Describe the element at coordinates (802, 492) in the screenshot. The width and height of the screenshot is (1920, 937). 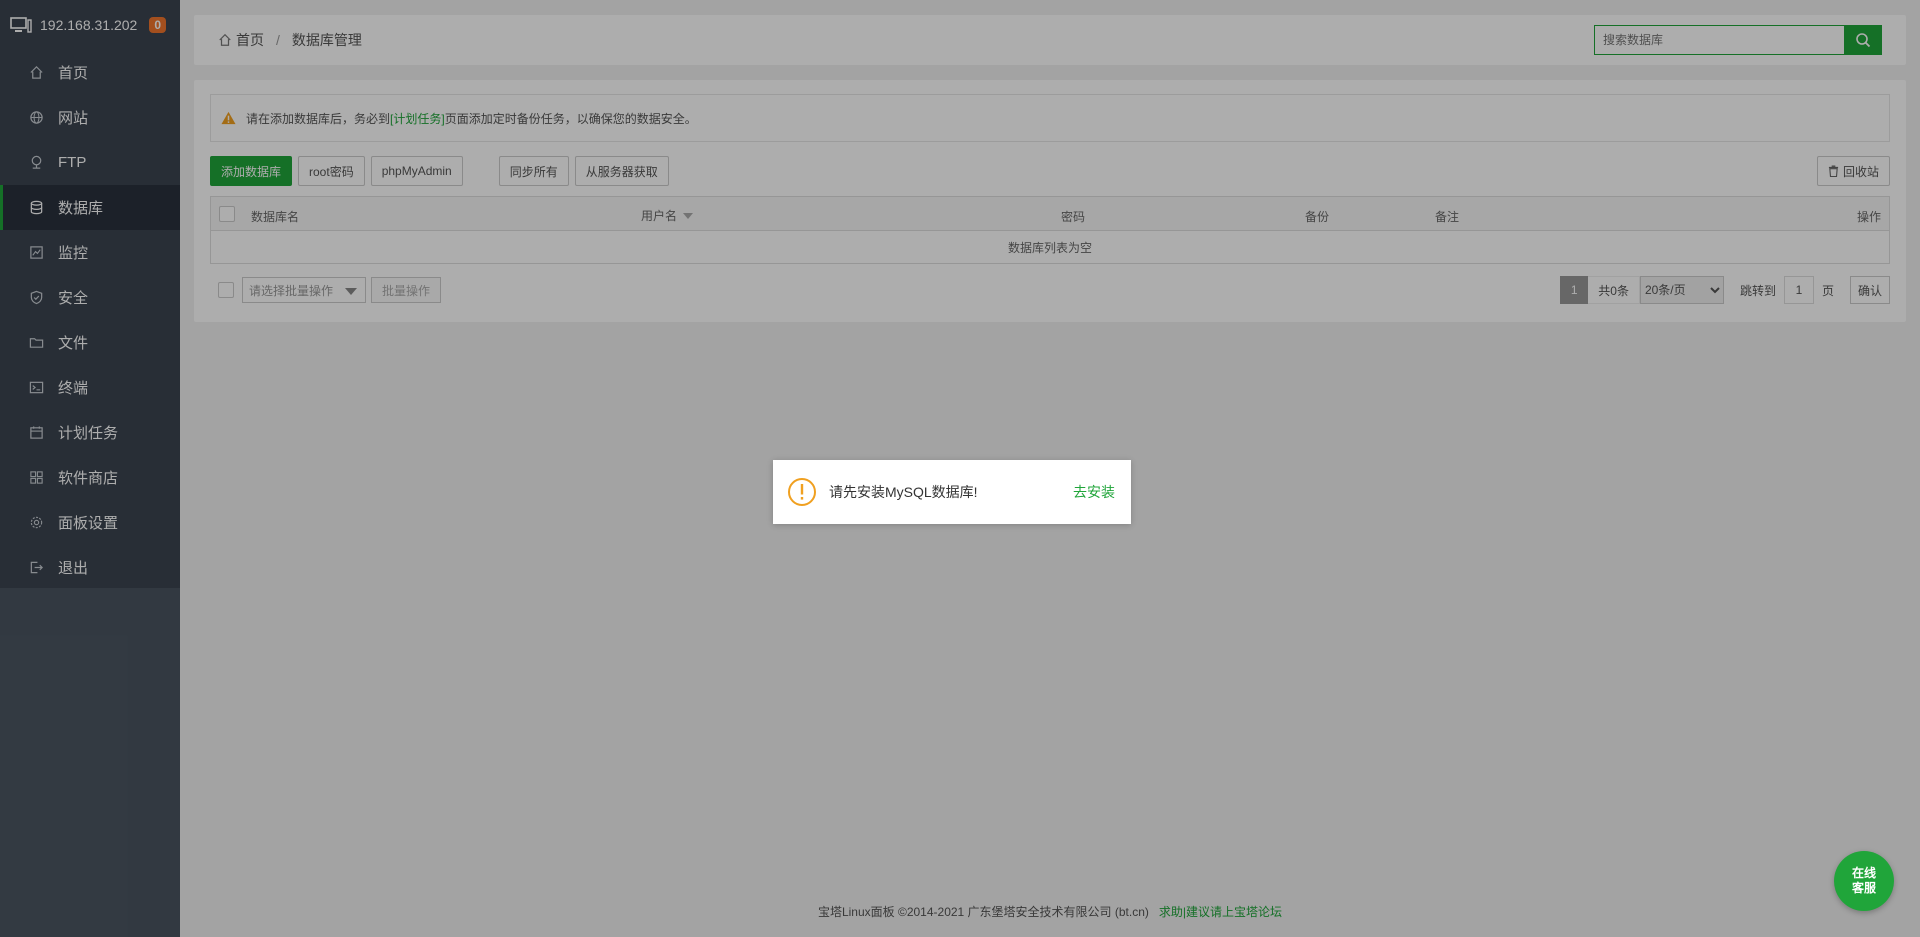
I see `exclamation-icon` at that location.